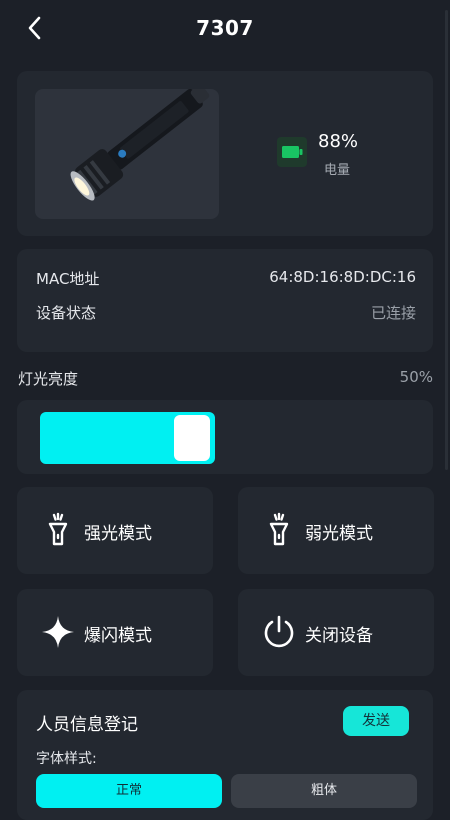 This screenshot has height=820, width=450. Describe the element at coordinates (68, 279) in the screenshot. I see `mac-label: MAC地址` at that location.